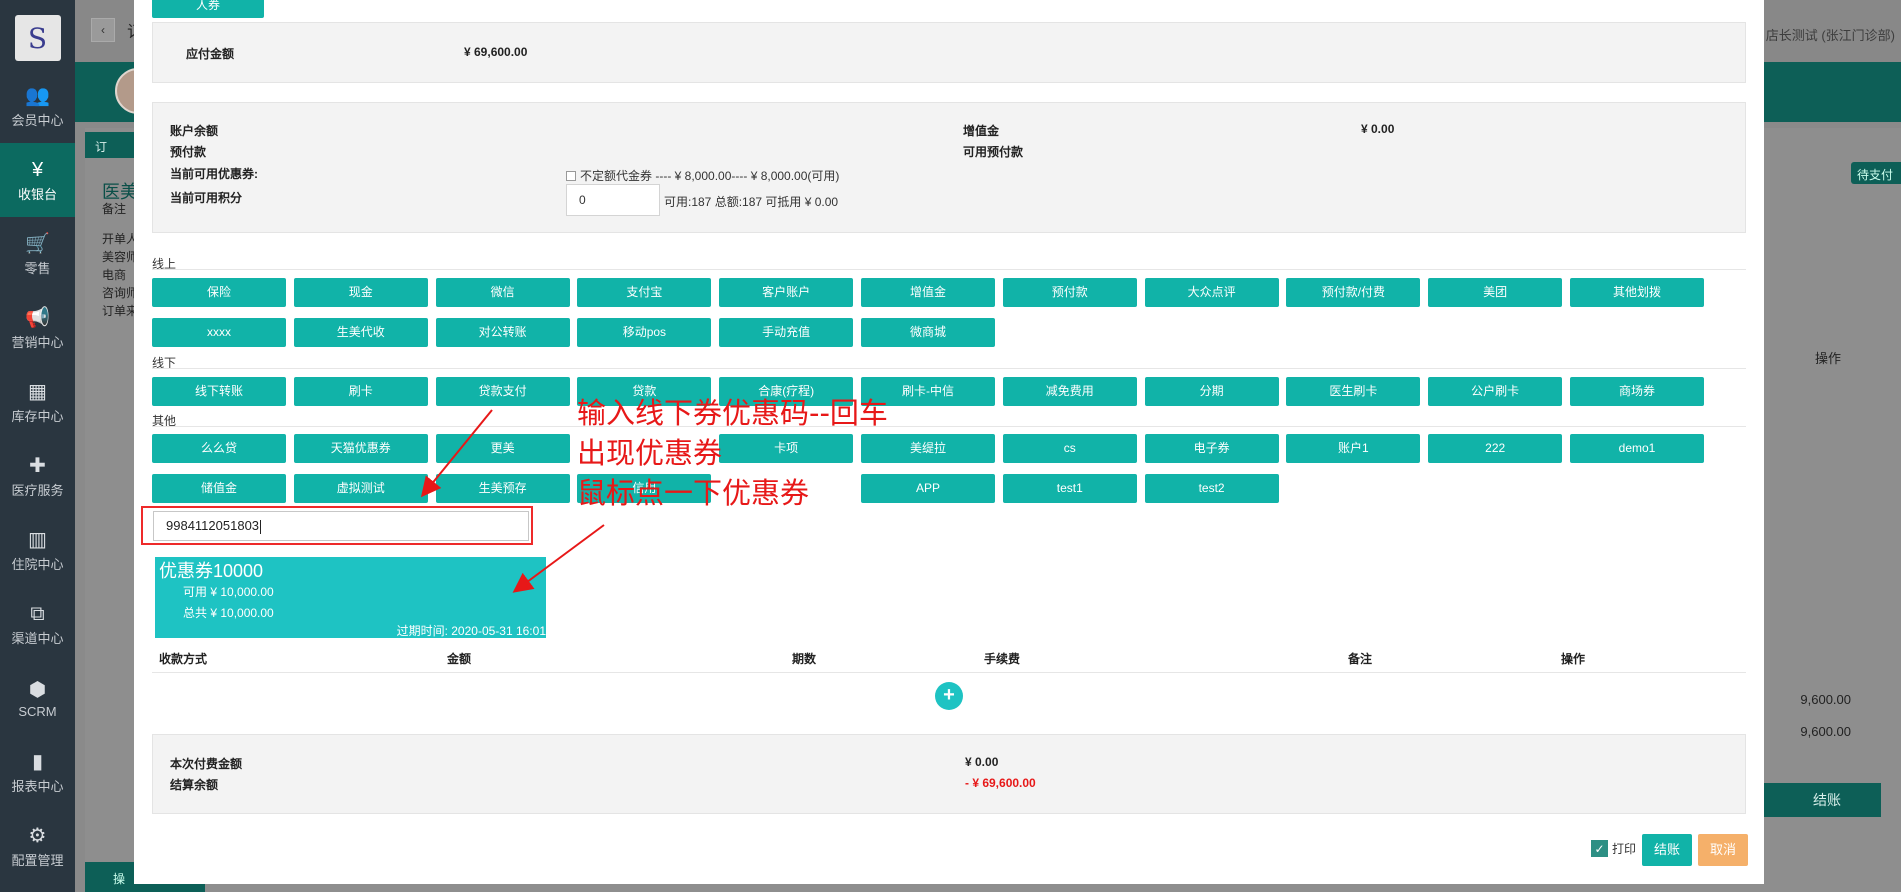  I want to click on online-pay-button-7: 大众点评, so click(1211, 292).